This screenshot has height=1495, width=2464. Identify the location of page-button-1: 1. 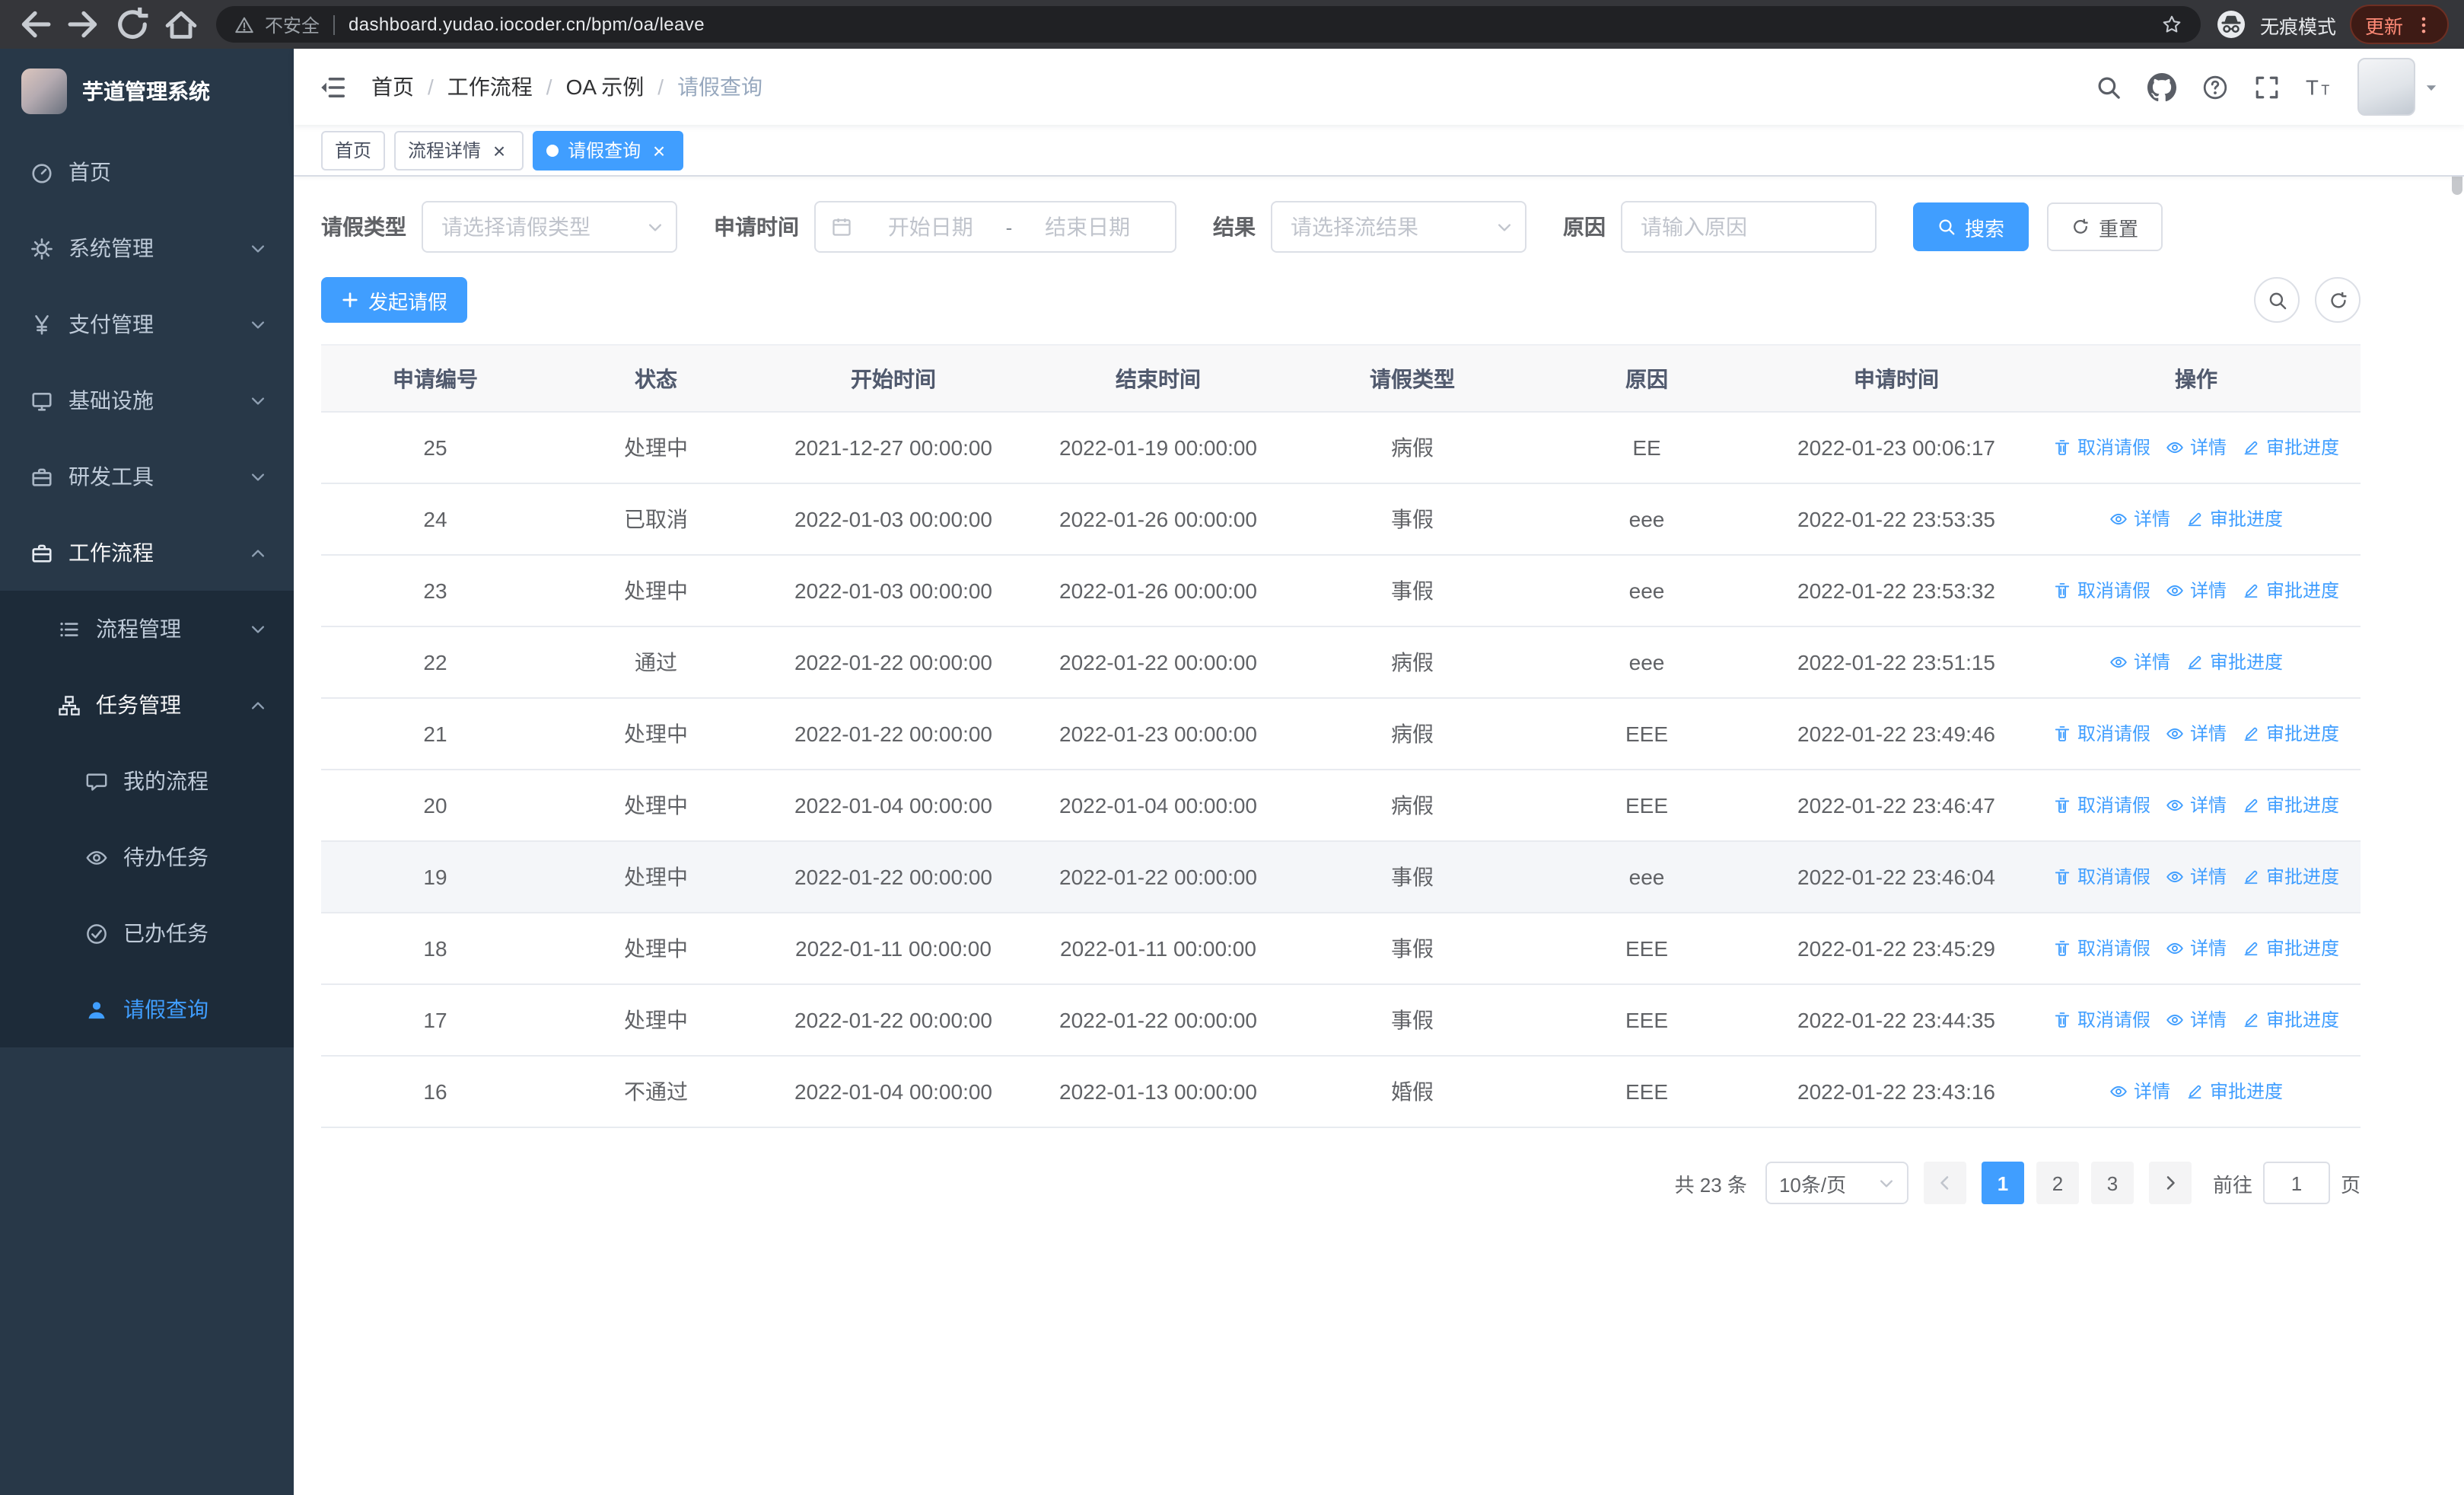
(2002, 1183).